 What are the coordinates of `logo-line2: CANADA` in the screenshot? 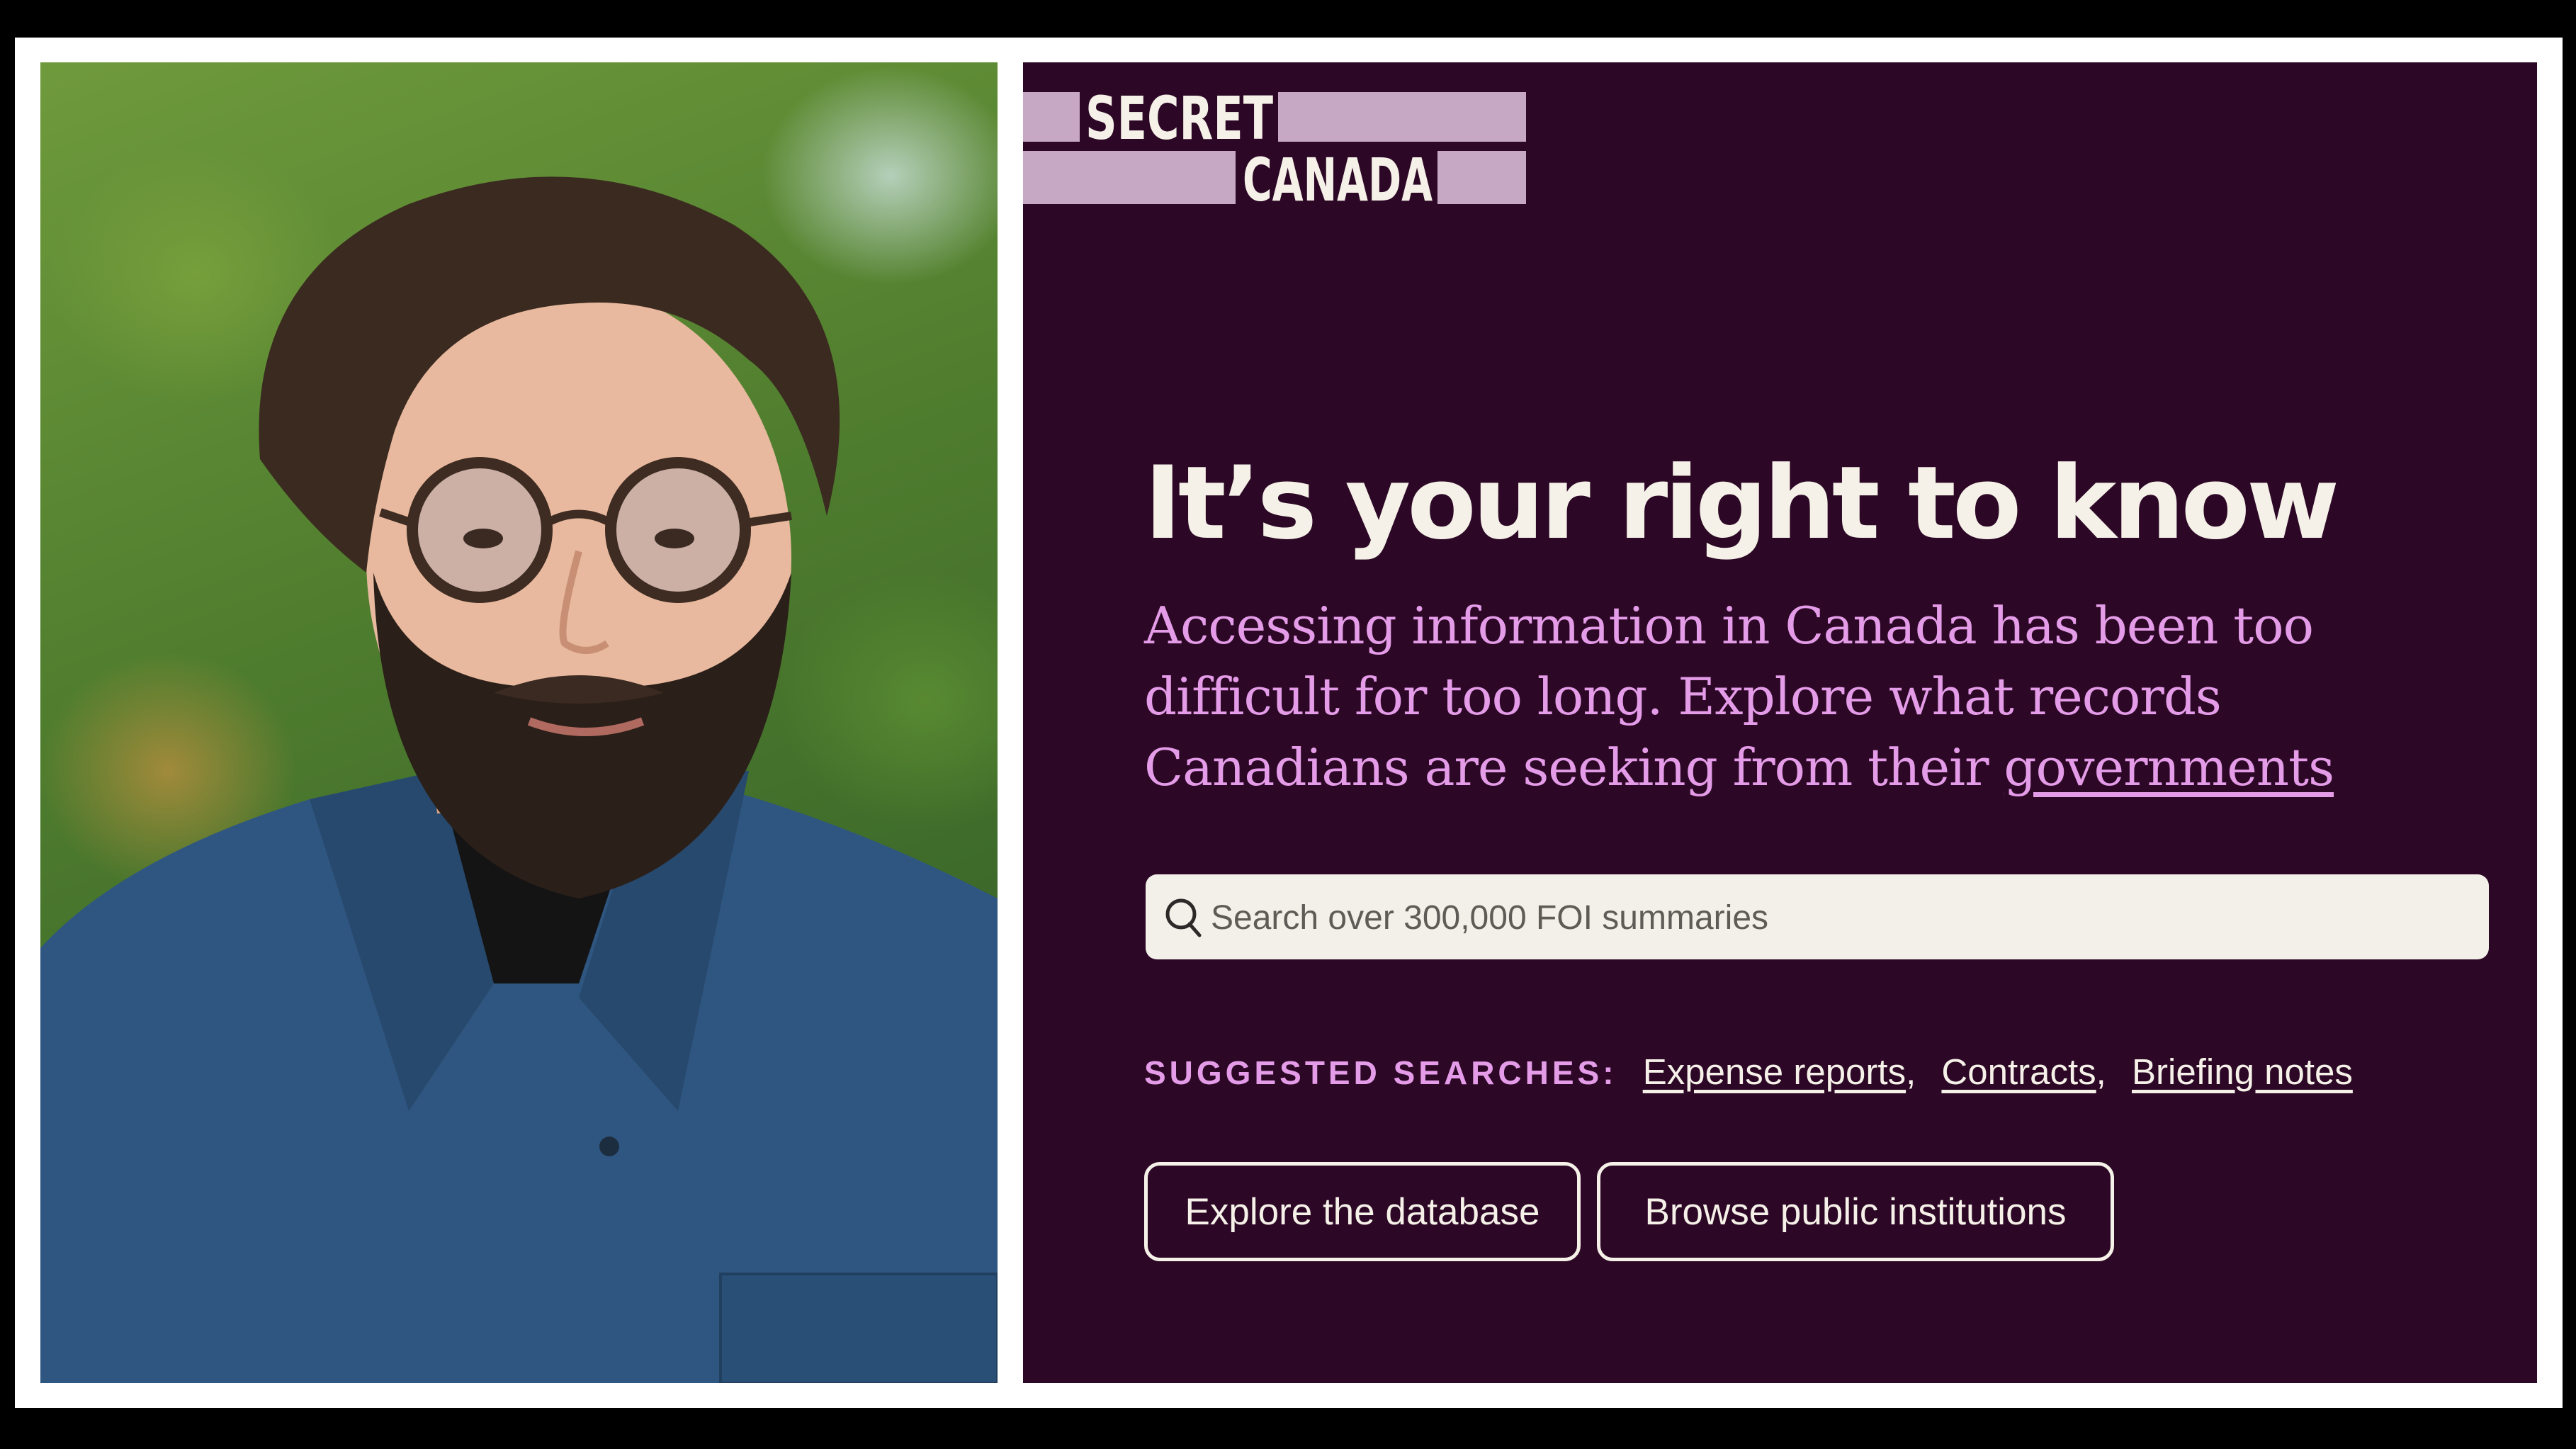 It's located at (1338, 176).